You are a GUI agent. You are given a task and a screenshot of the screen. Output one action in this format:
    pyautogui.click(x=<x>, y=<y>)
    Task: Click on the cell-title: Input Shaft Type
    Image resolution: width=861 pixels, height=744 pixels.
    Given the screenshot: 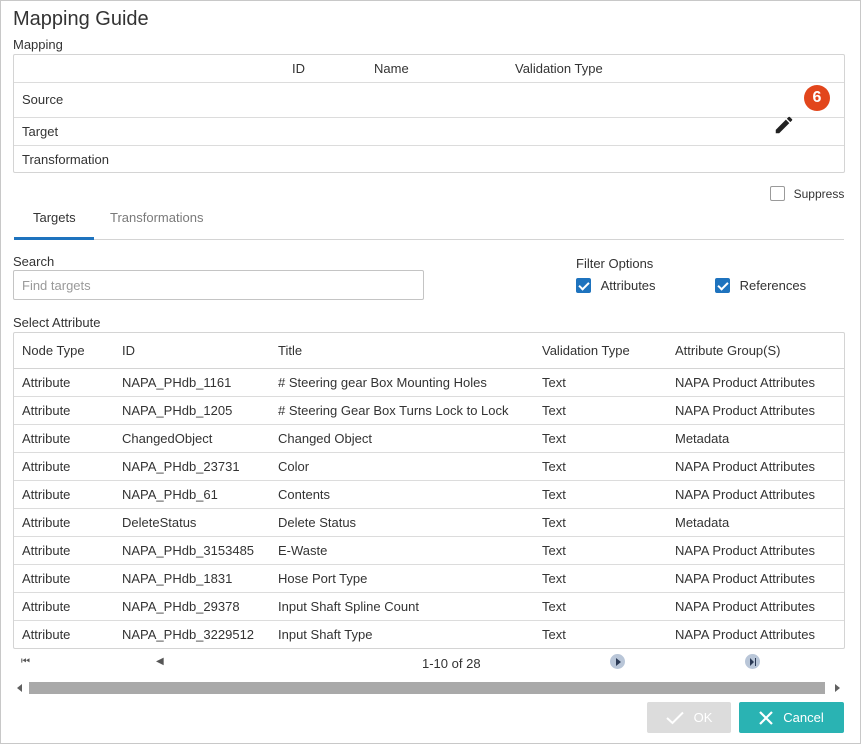 What is the action you would take?
    pyautogui.click(x=325, y=634)
    